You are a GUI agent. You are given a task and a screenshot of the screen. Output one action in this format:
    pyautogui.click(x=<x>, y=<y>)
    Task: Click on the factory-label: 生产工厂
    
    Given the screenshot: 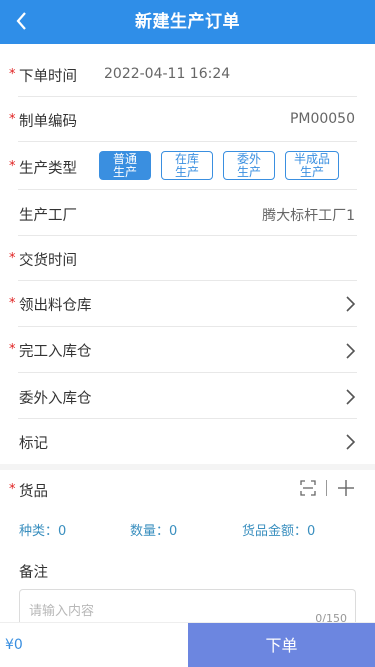 What is the action you would take?
    pyautogui.click(x=48, y=216)
    